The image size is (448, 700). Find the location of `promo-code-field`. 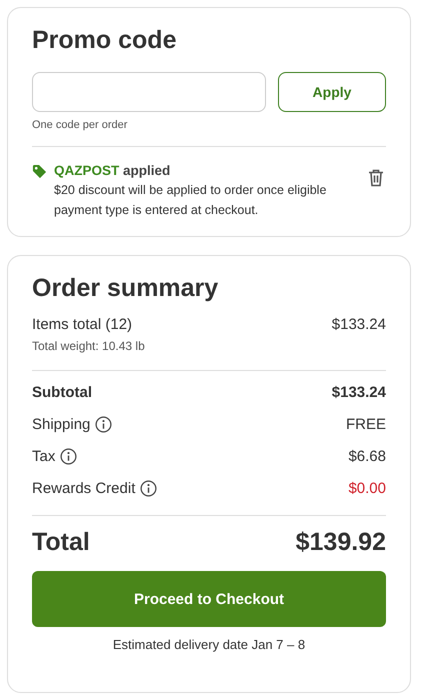

promo-code-field is located at coordinates (149, 92).